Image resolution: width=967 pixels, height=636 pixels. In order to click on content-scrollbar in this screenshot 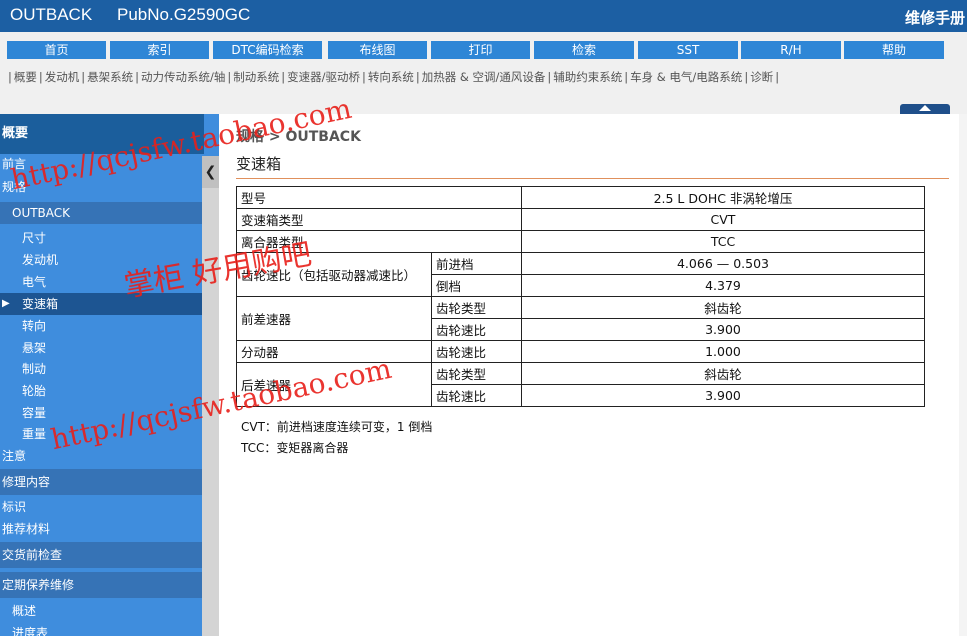, I will do `click(963, 375)`.